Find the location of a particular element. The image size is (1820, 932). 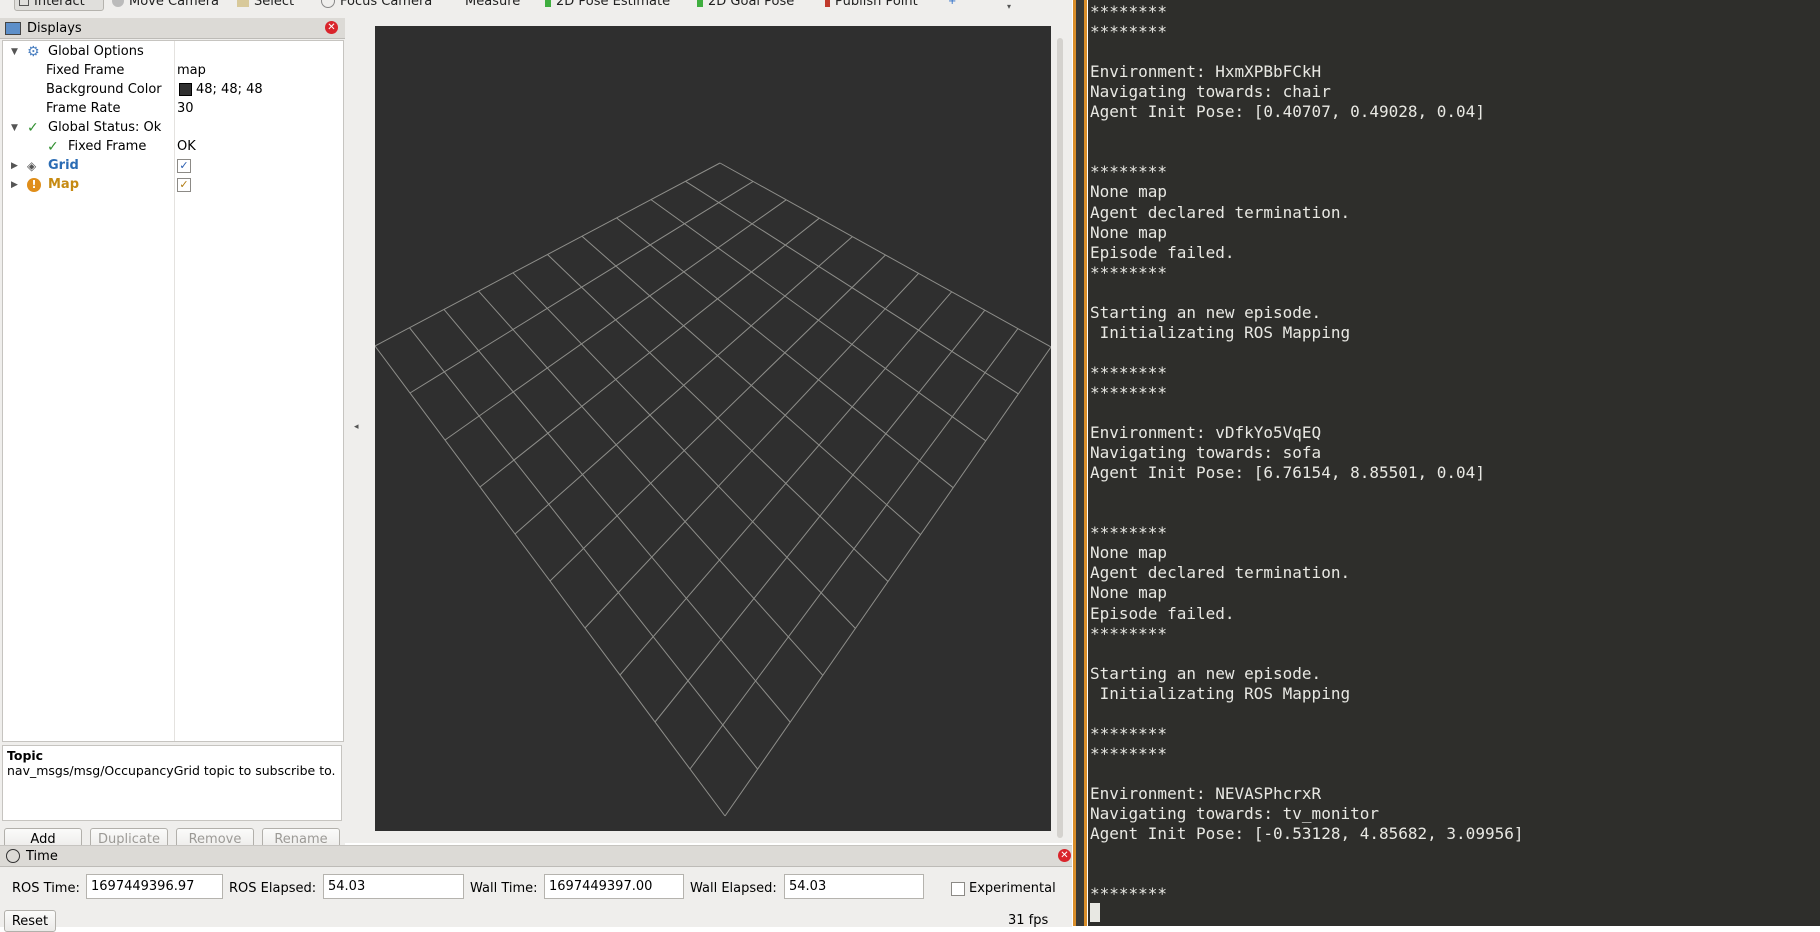

tool-2d-pose-estimate: 2D Pose Estimate is located at coordinates (607, 5).